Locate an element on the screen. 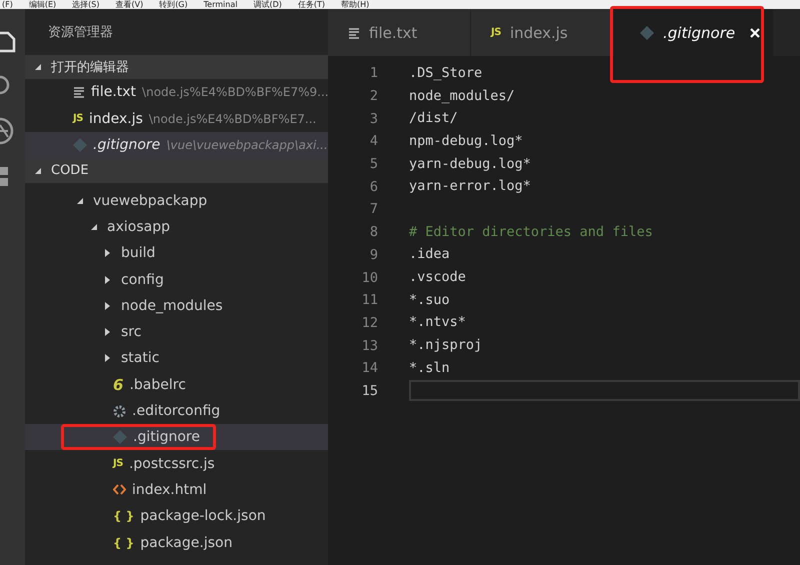 The height and width of the screenshot is (565, 800). close-icon is located at coordinates (755, 33).